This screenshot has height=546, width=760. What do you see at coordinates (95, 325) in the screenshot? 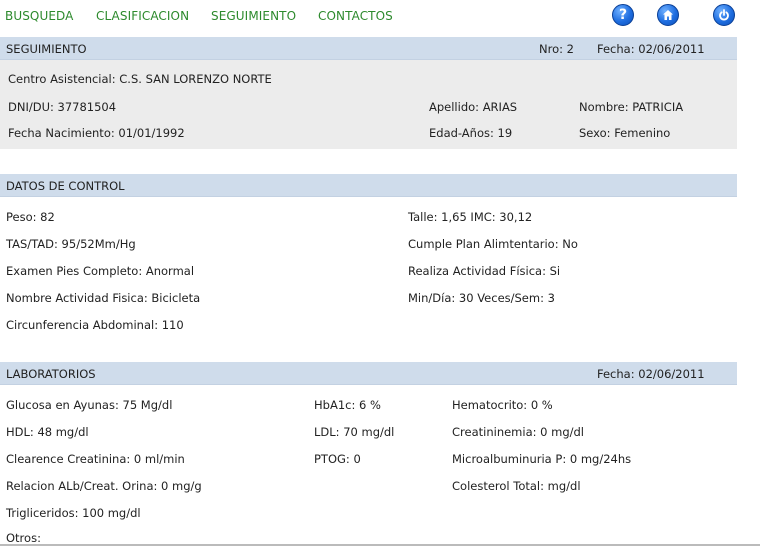
I see `circunferencia: Circunferencia Abdominal: 110` at bounding box center [95, 325].